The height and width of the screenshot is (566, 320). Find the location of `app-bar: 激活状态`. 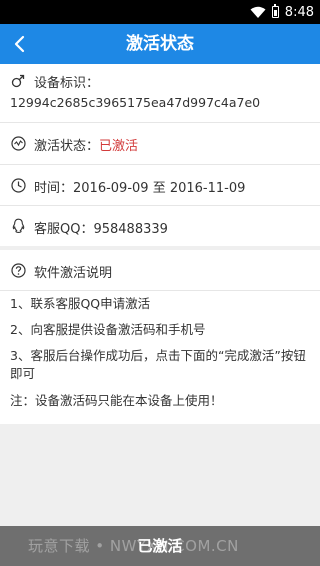

app-bar: 激活状态 is located at coordinates (160, 44).